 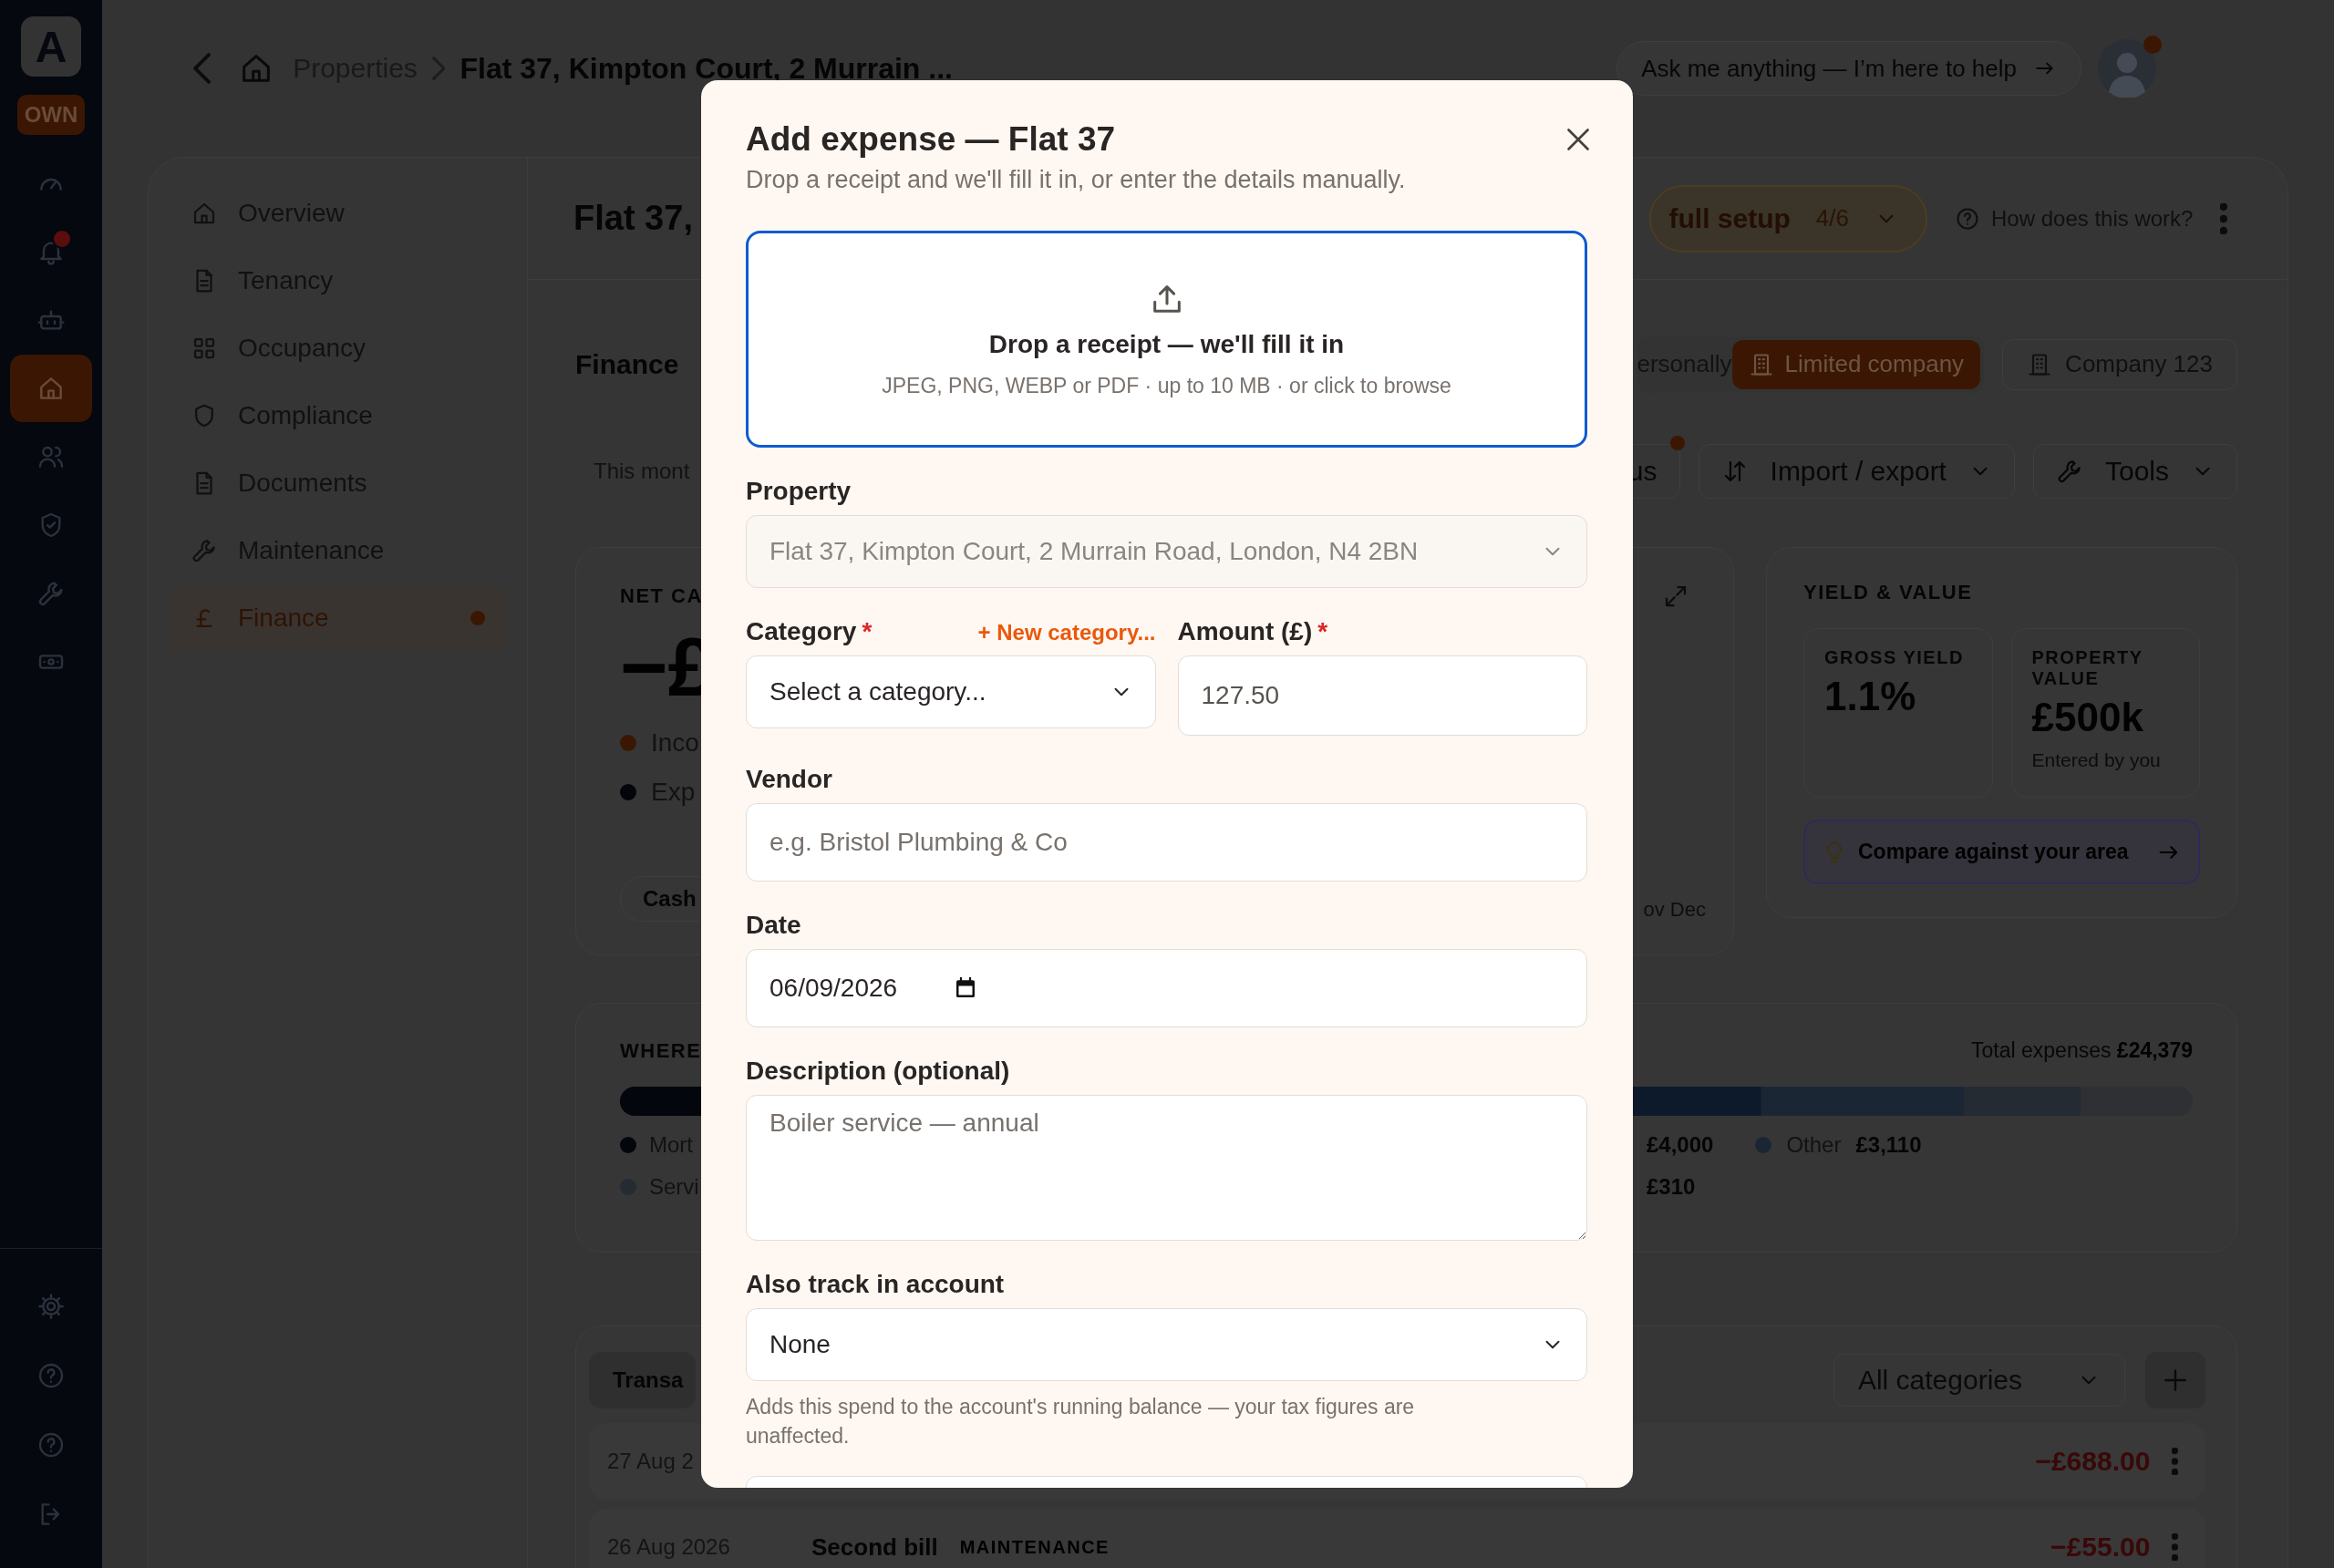 What do you see at coordinates (1167, 344) in the screenshot?
I see `dropzone-title: Drop a receipt — we'll fill it in` at bounding box center [1167, 344].